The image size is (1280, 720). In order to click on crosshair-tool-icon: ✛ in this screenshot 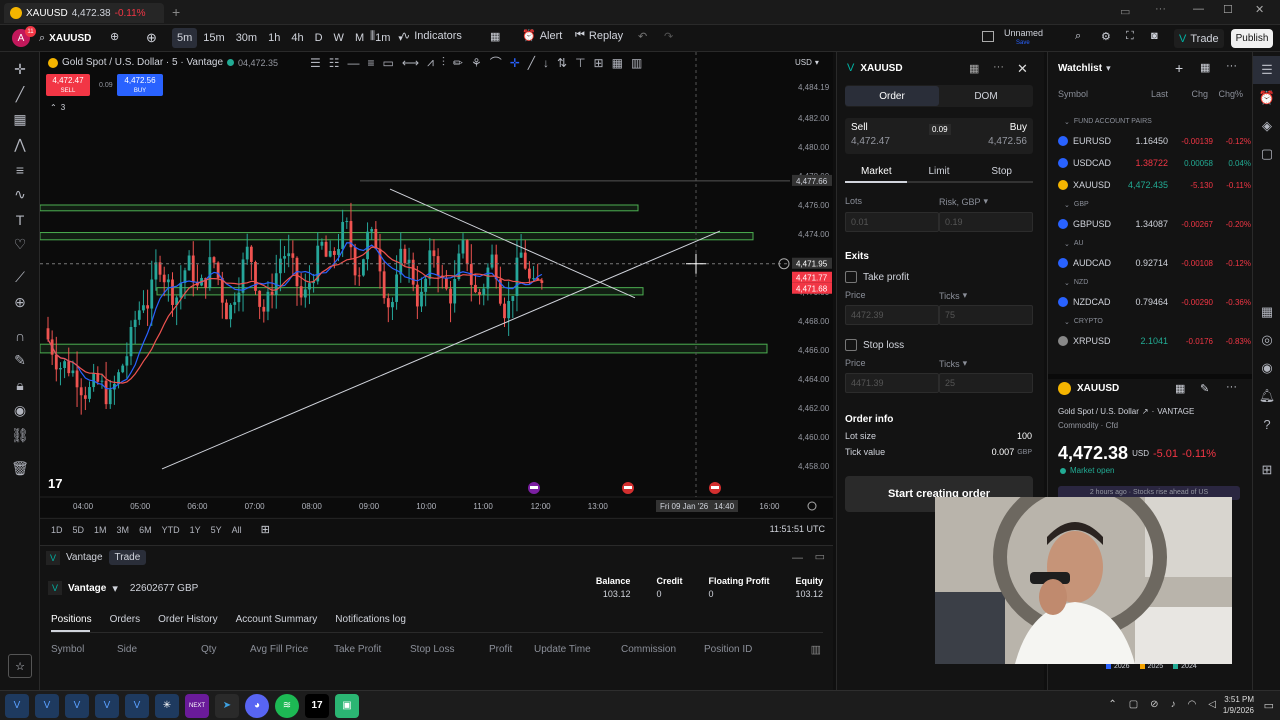, I will do `click(20, 69)`.